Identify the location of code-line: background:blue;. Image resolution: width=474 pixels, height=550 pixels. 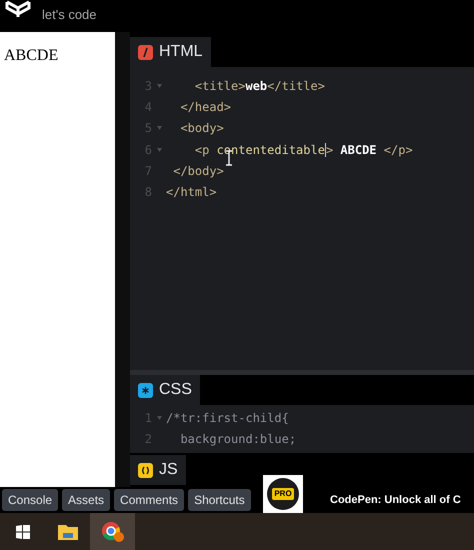
(237, 439).